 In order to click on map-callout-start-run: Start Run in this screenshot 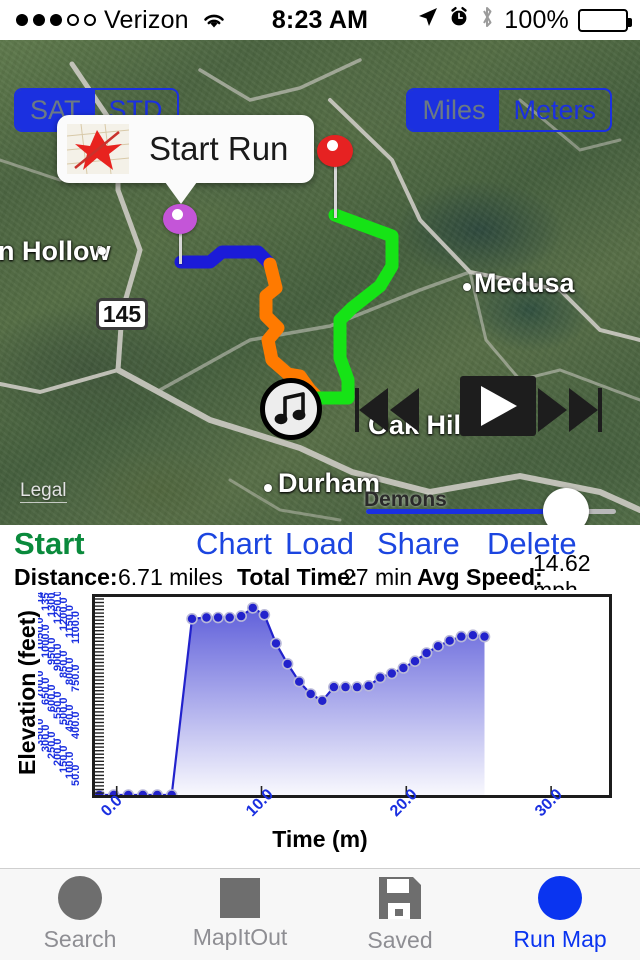, I will do `click(186, 149)`.